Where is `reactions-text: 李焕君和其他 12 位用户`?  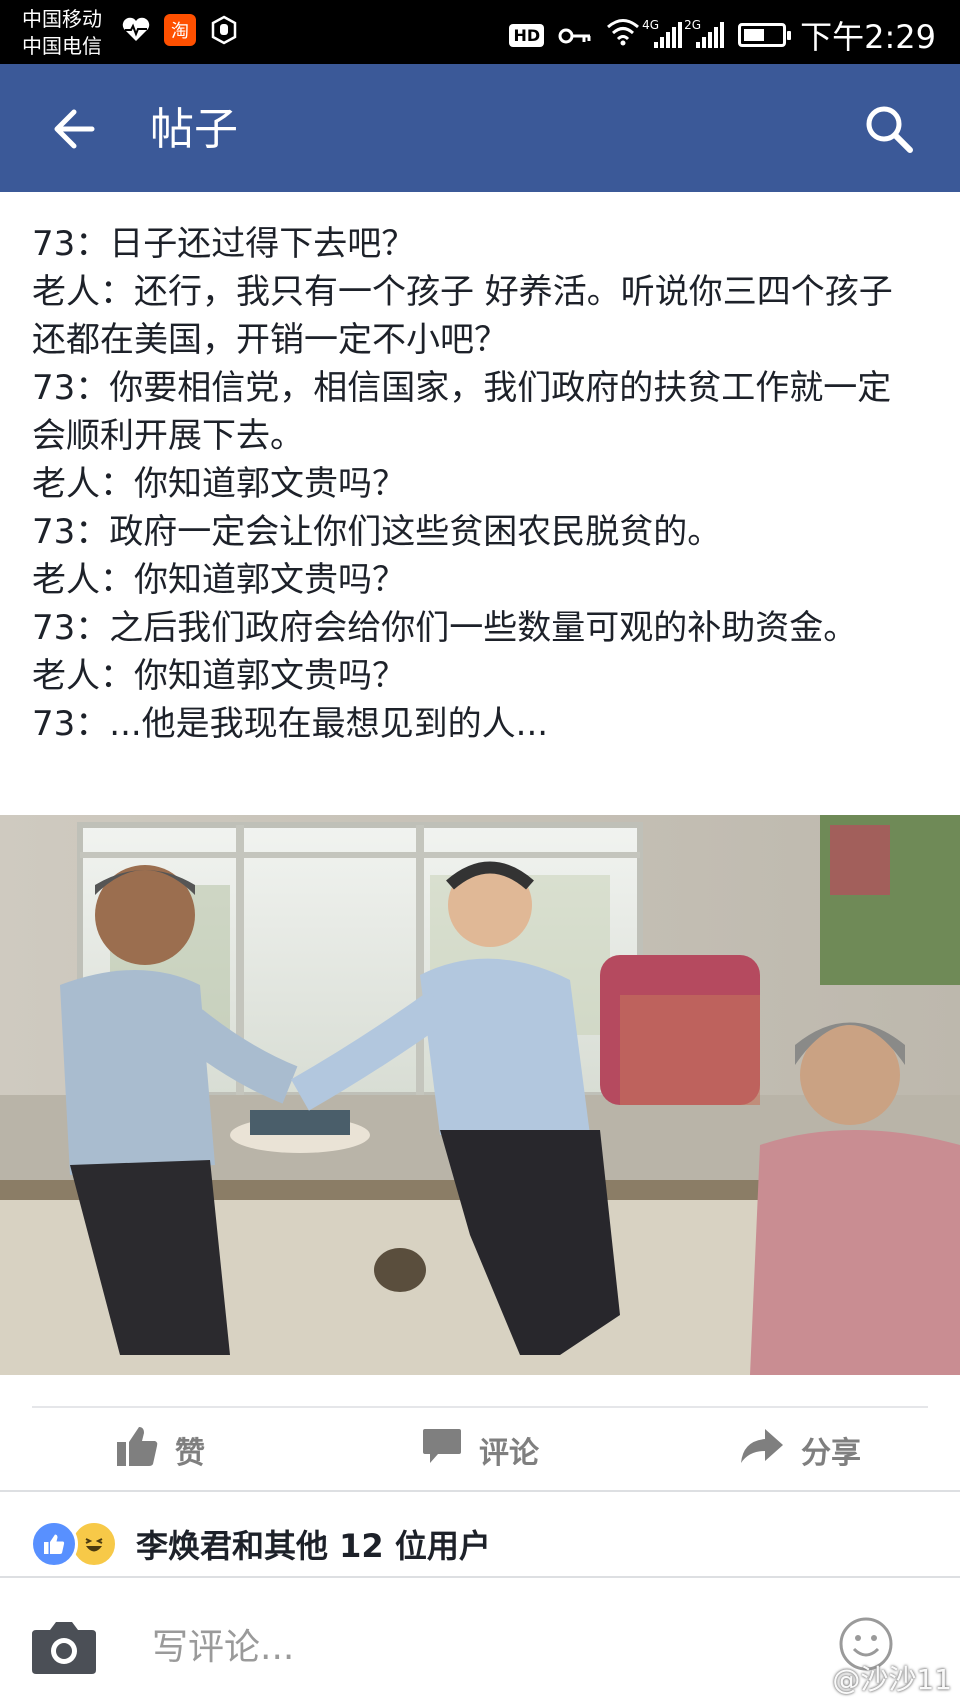
reactions-text: 李焕君和其他 12 位用户 is located at coordinates (313, 1546).